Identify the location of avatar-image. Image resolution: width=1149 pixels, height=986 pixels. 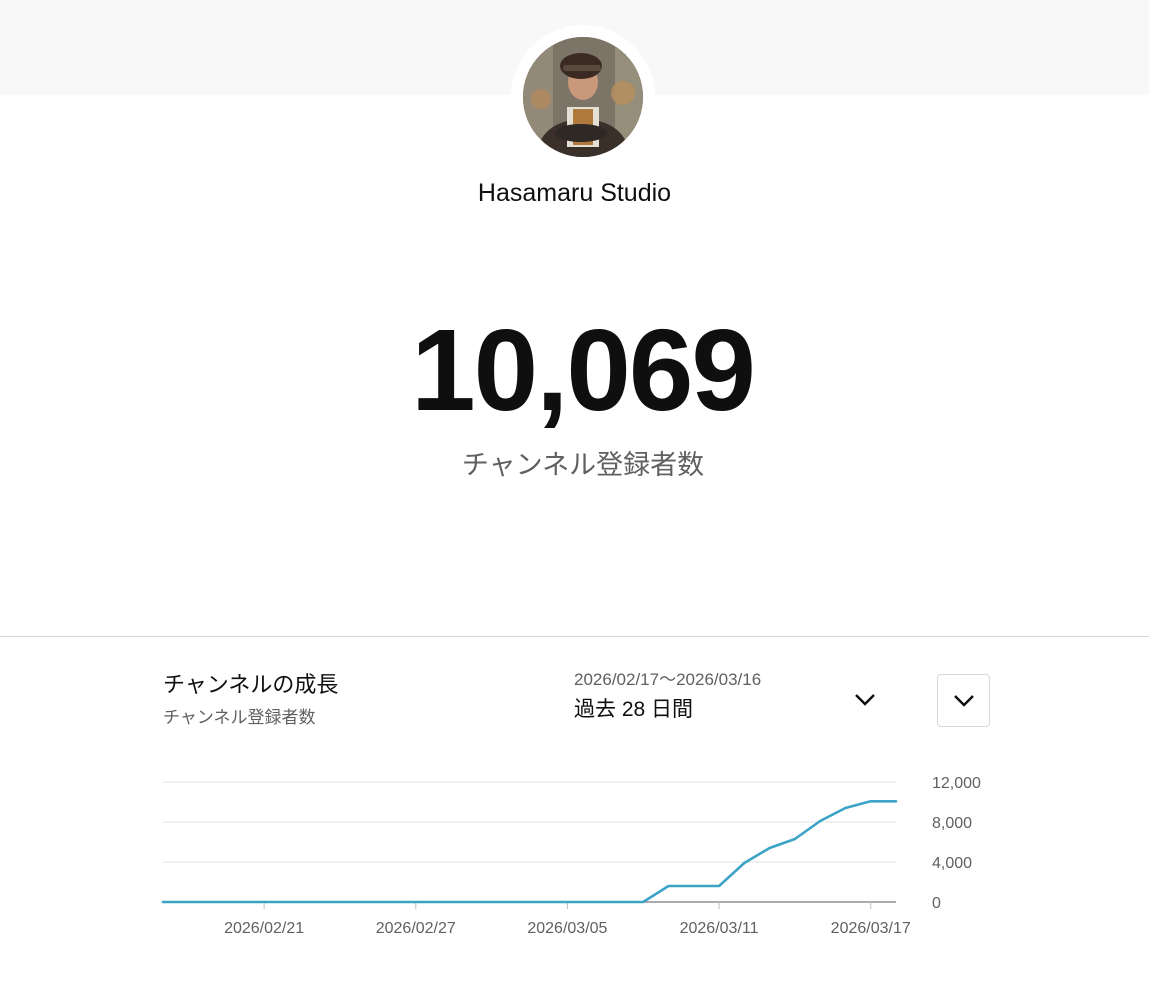
(583, 97).